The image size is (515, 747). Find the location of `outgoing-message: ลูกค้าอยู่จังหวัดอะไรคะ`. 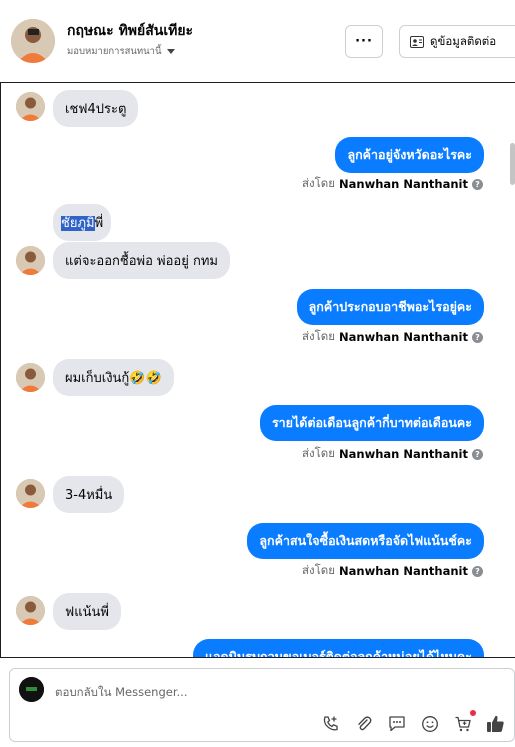

outgoing-message: ลูกค้าอยู่จังหวัดอะไรคะ is located at coordinates (409, 155).